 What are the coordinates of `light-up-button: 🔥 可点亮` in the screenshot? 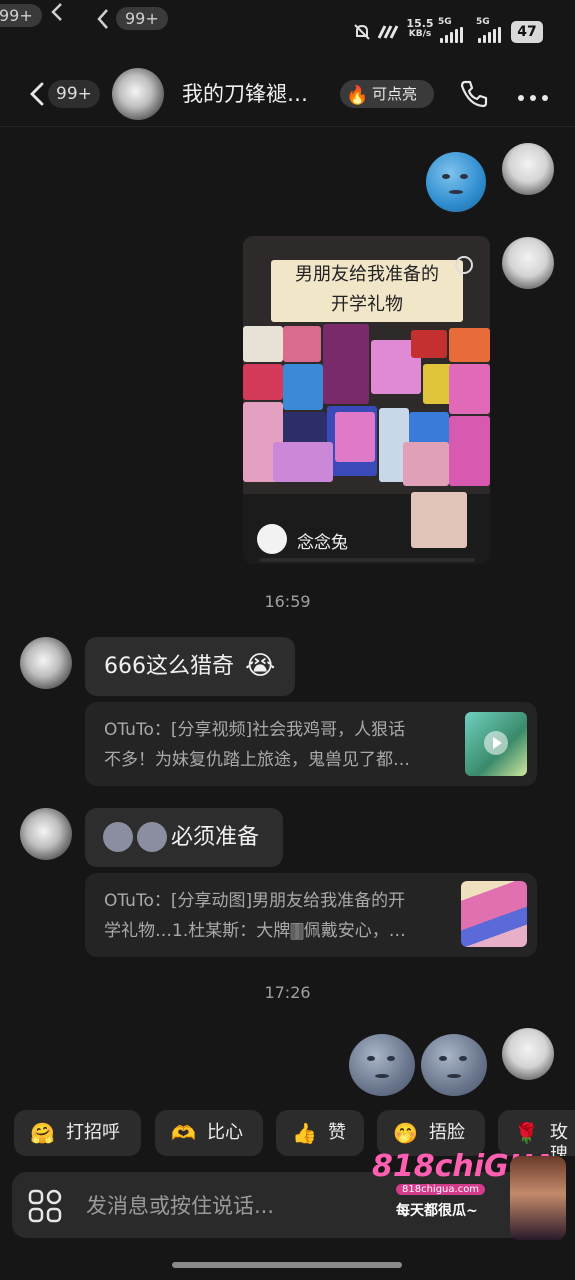 It's located at (387, 94).